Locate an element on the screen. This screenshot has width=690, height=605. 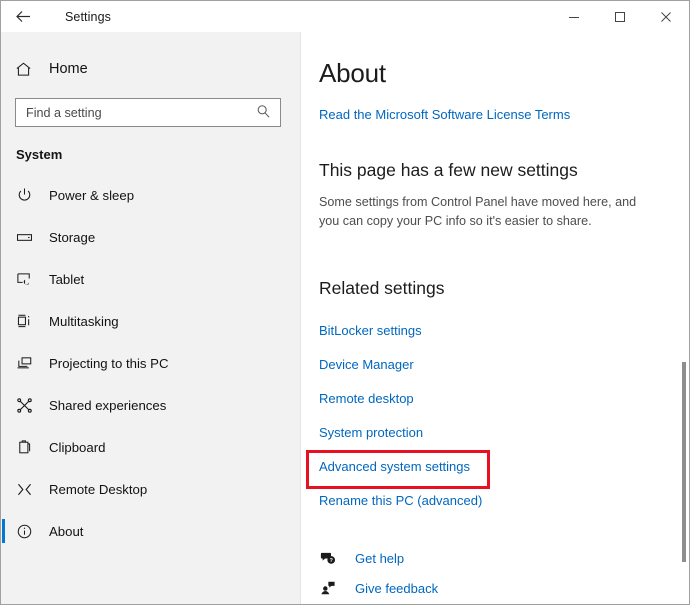
system-protection-link: System protection is located at coordinates (371, 432).